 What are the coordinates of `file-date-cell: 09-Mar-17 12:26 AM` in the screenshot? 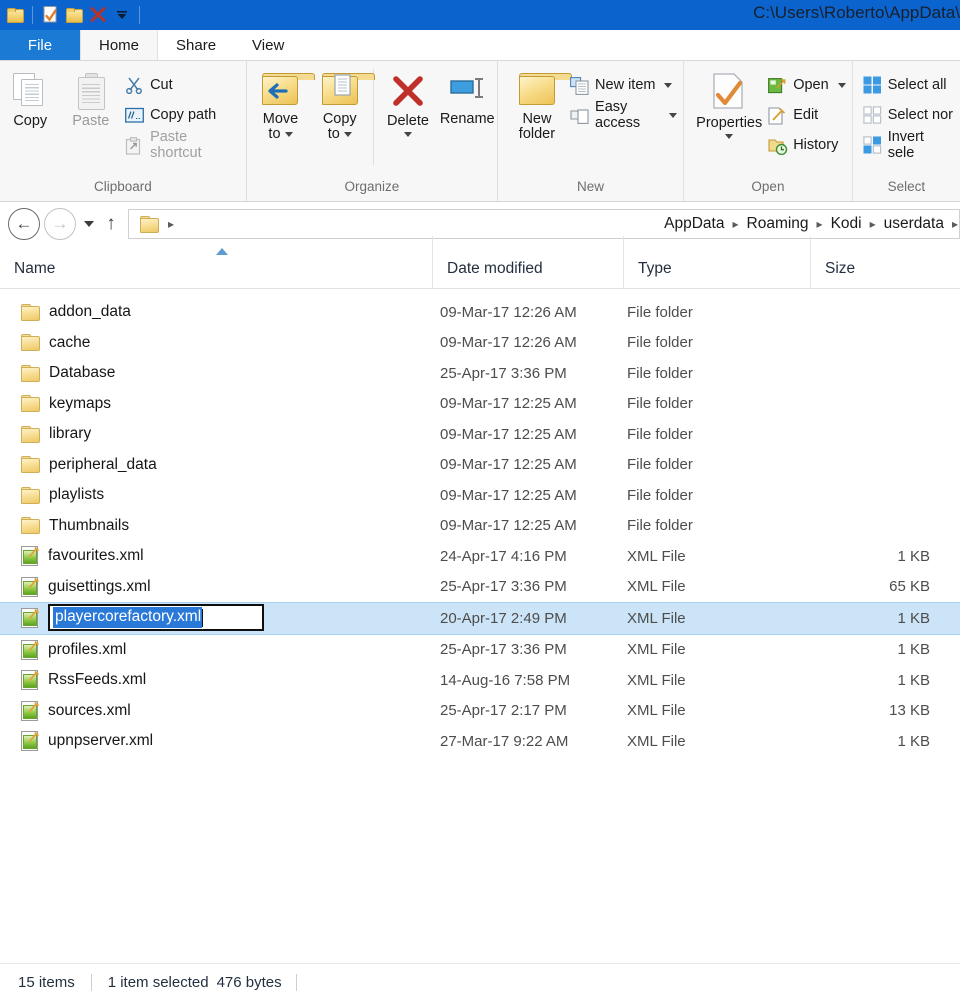 It's located at (508, 343).